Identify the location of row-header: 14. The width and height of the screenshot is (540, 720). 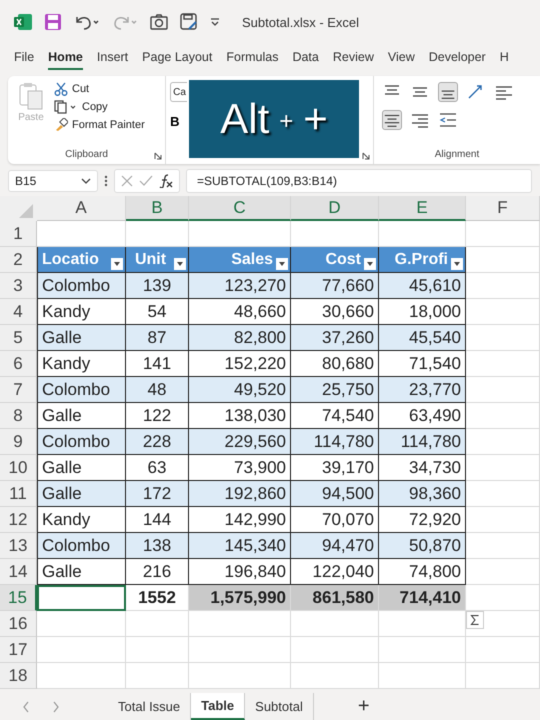
(18, 572).